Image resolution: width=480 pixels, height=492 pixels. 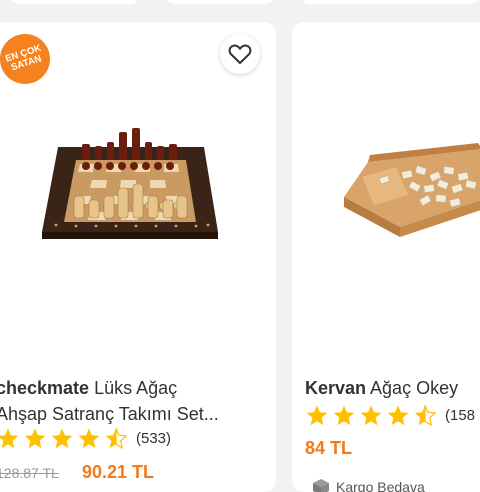 I want to click on box-icon, so click(x=321, y=485).